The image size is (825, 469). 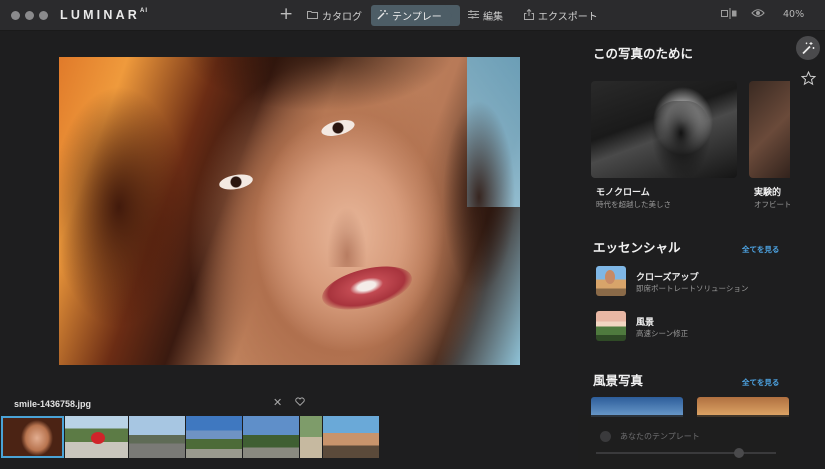 What do you see at coordinates (637, 247) in the screenshot?
I see `section-title-essentials: エッセンシャル` at bounding box center [637, 247].